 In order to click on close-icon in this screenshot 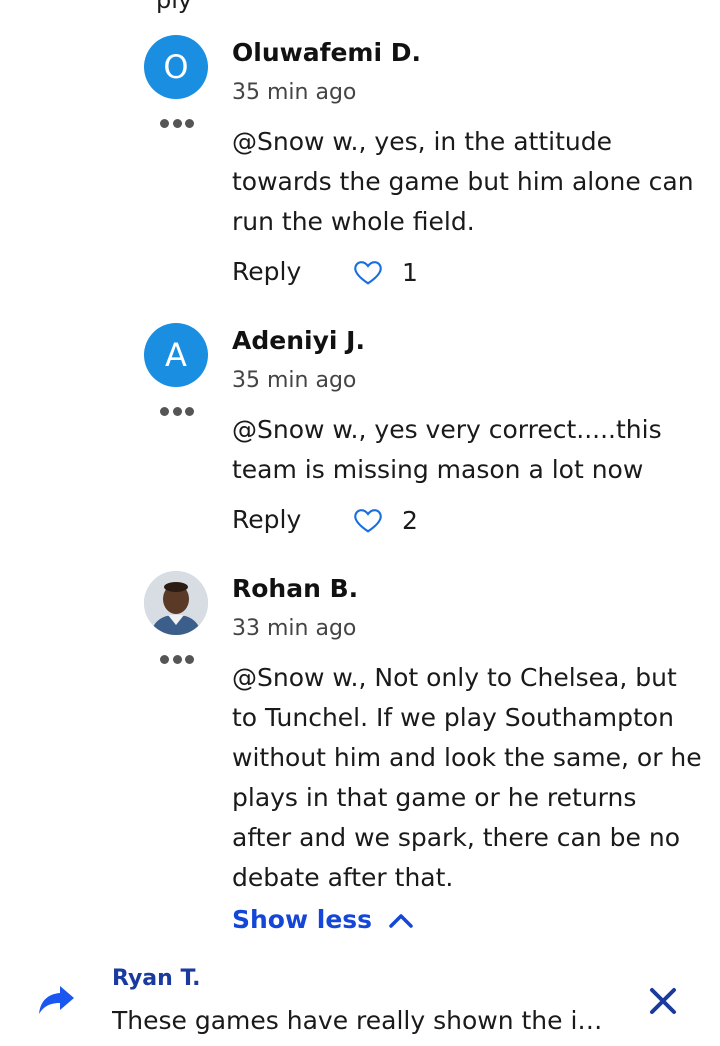, I will do `click(663, 1001)`.